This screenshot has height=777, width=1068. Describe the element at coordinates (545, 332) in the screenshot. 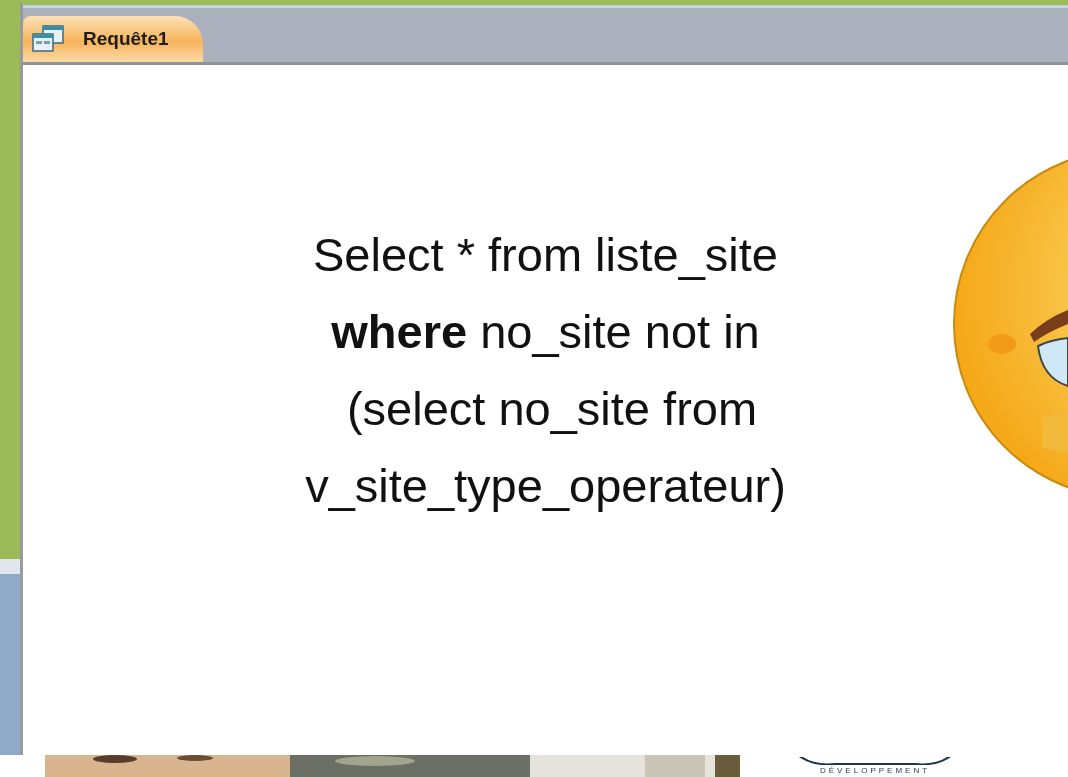

I see `sql-text: where no_site not in` at that location.